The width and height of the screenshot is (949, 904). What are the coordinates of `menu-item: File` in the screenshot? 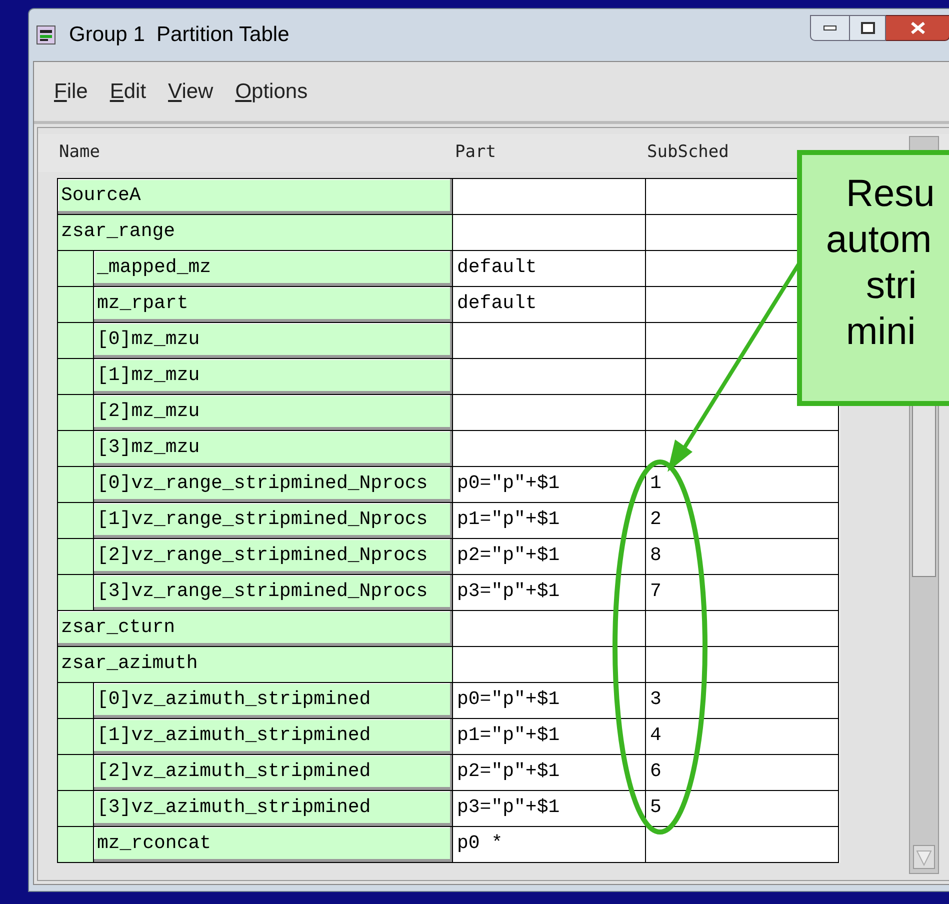 It's located at (71, 92).